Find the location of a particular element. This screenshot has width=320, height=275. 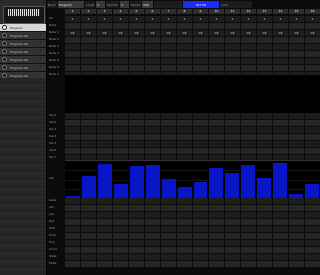

tempo-value: 120 is located at coordinates (147, 4).